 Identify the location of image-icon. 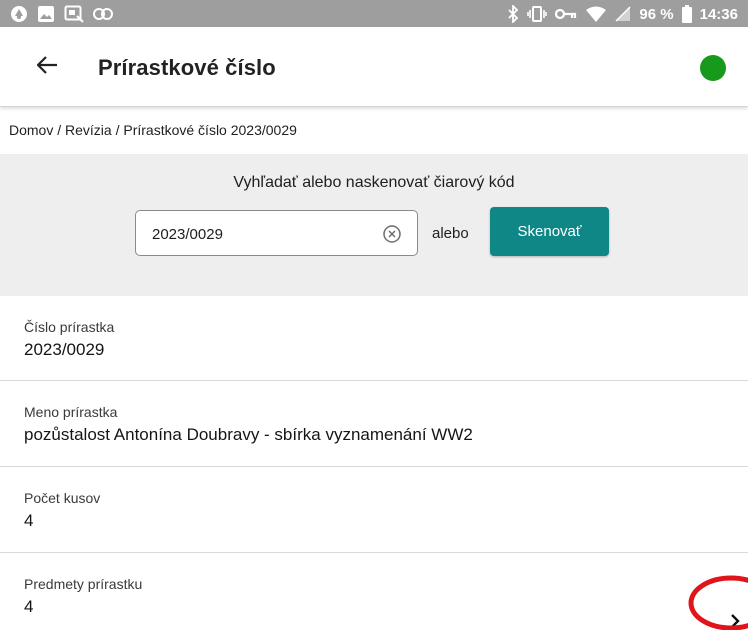
(46, 14).